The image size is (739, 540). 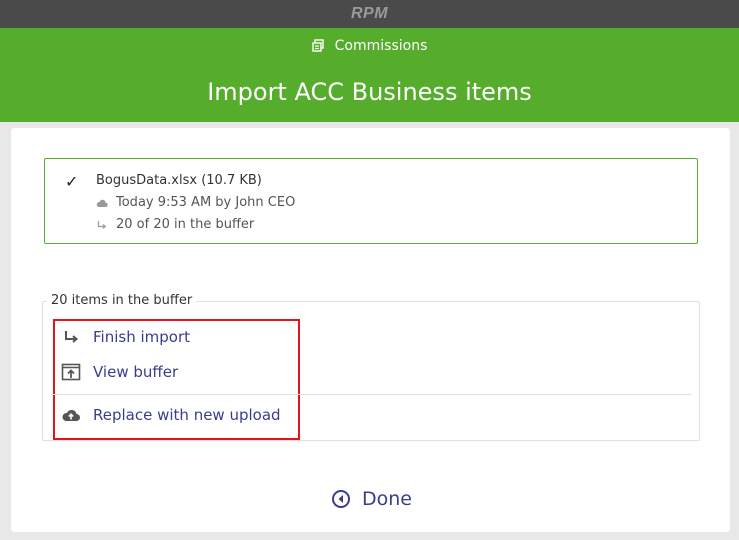 I want to click on view-buffer-label: View buffer, so click(x=136, y=372).